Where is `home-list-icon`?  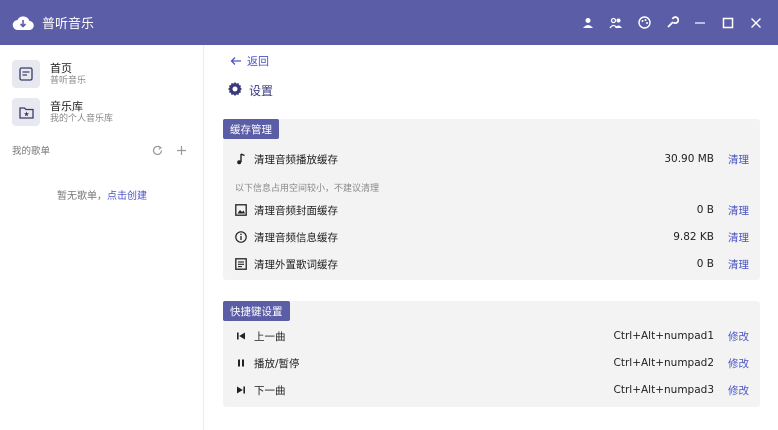 home-list-icon is located at coordinates (26, 74).